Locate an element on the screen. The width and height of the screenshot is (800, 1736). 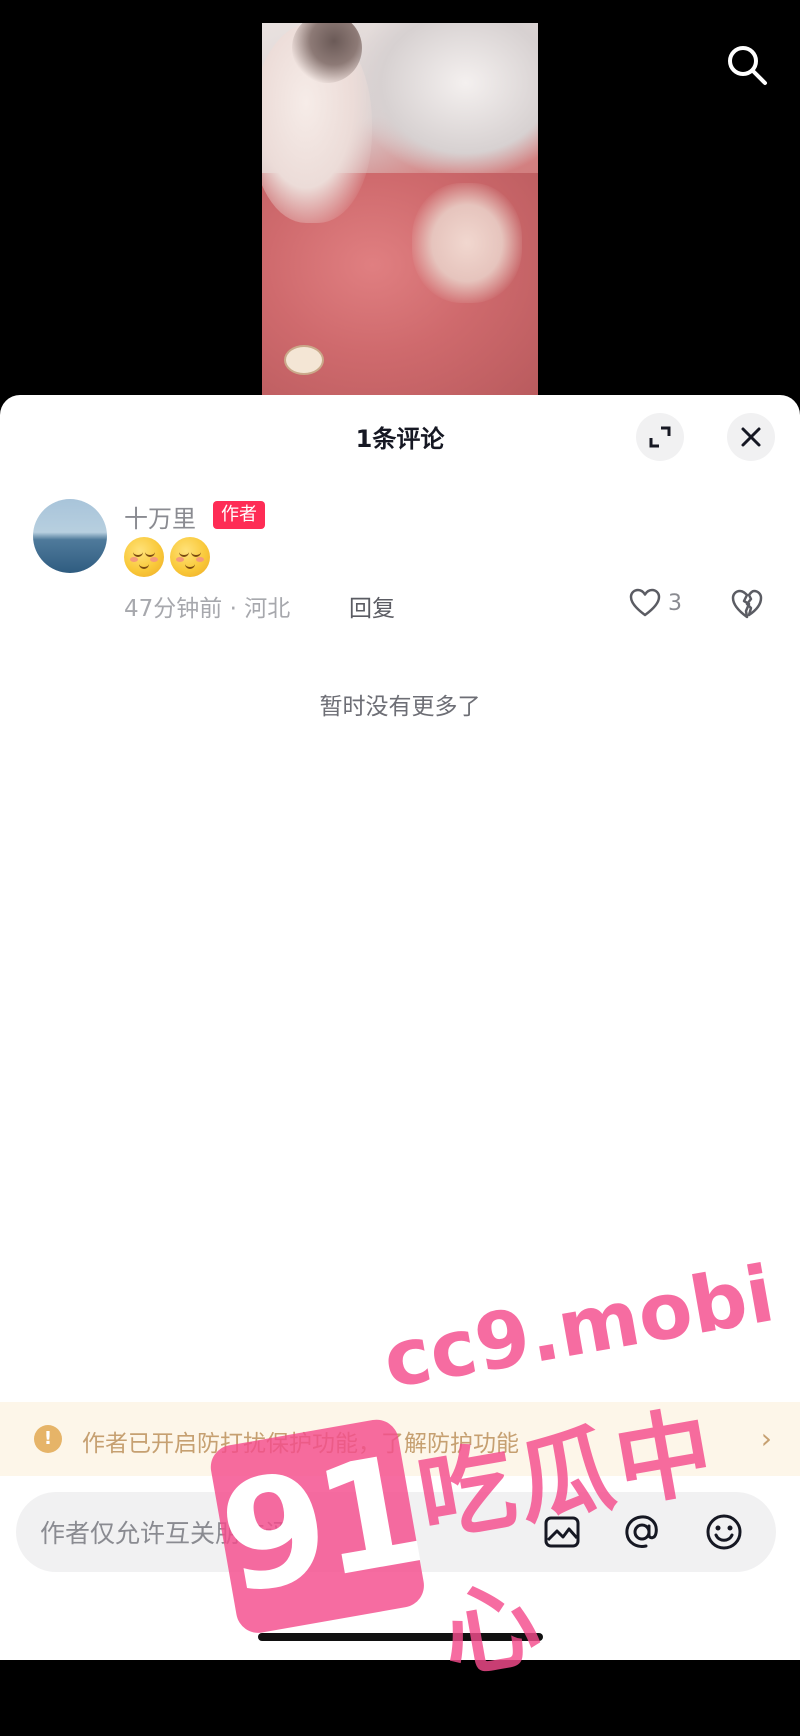
exclamation-icon: ! is located at coordinates (48, 1439).